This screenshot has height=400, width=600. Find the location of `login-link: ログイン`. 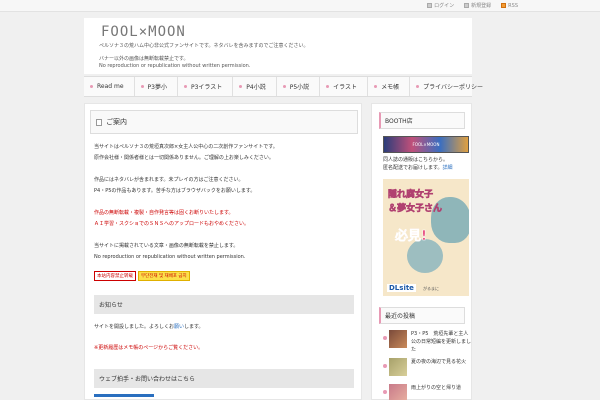

login-link: ログイン is located at coordinates (440, 5).